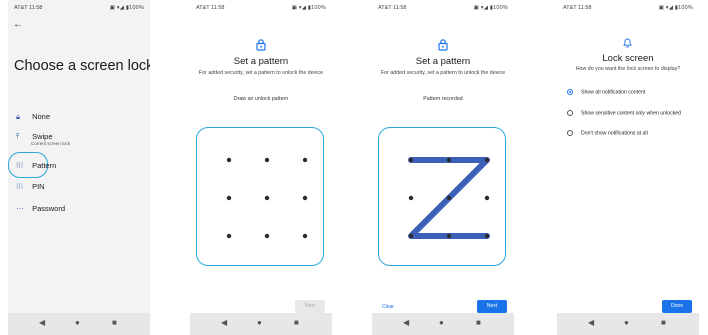  I want to click on clear-button: Clear, so click(388, 307).